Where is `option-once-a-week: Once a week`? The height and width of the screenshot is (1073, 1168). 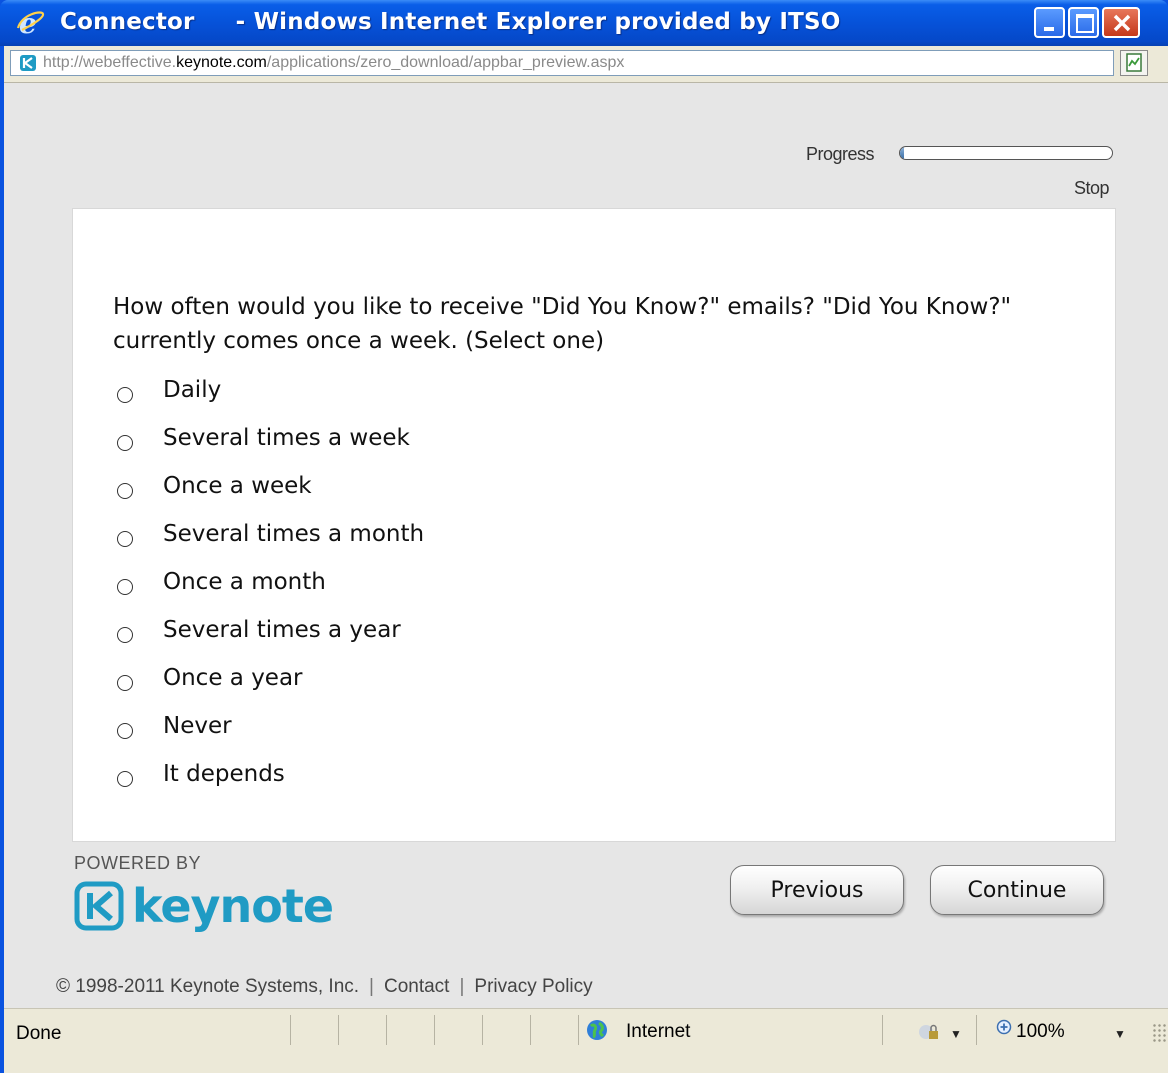 option-once-a-week: Once a week is located at coordinates (268, 496).